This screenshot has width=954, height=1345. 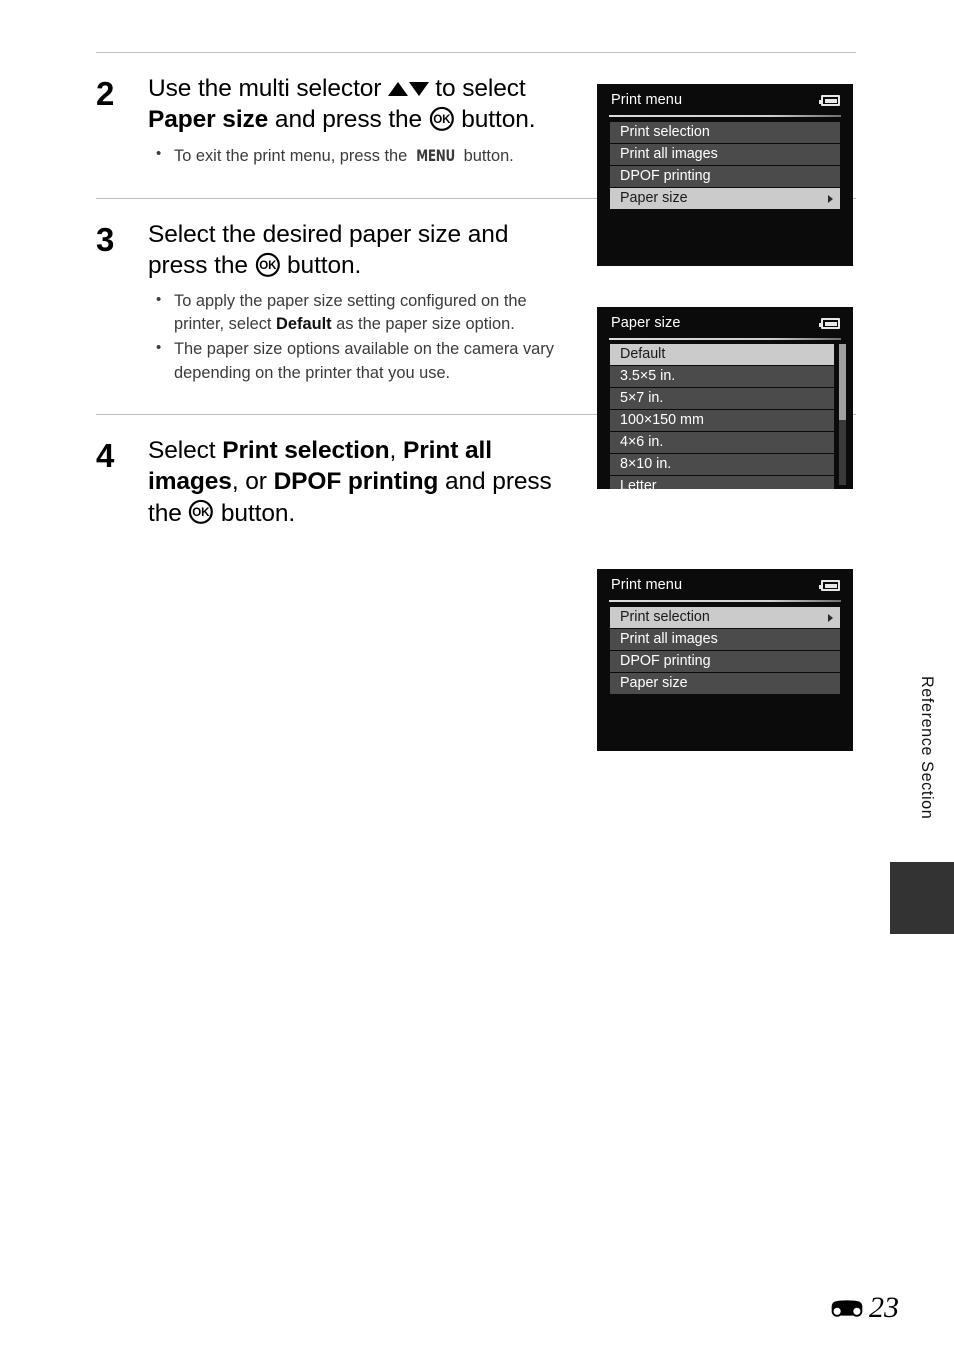 What do you see at coordinates (922, 898) in the screenshot?
I see `section-thumb-tab` at bounding box center [922, 898].